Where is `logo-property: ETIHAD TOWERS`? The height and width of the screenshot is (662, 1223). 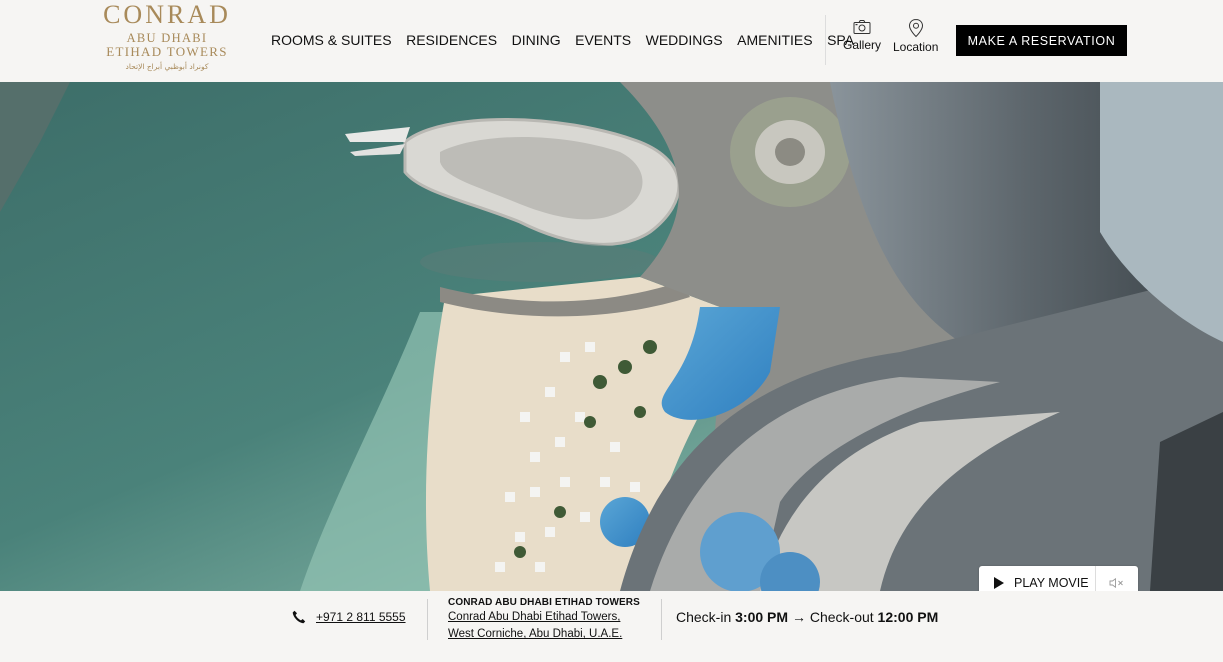
logo-property: ETIHAD TOWERS is located at coordinates (167, 51).